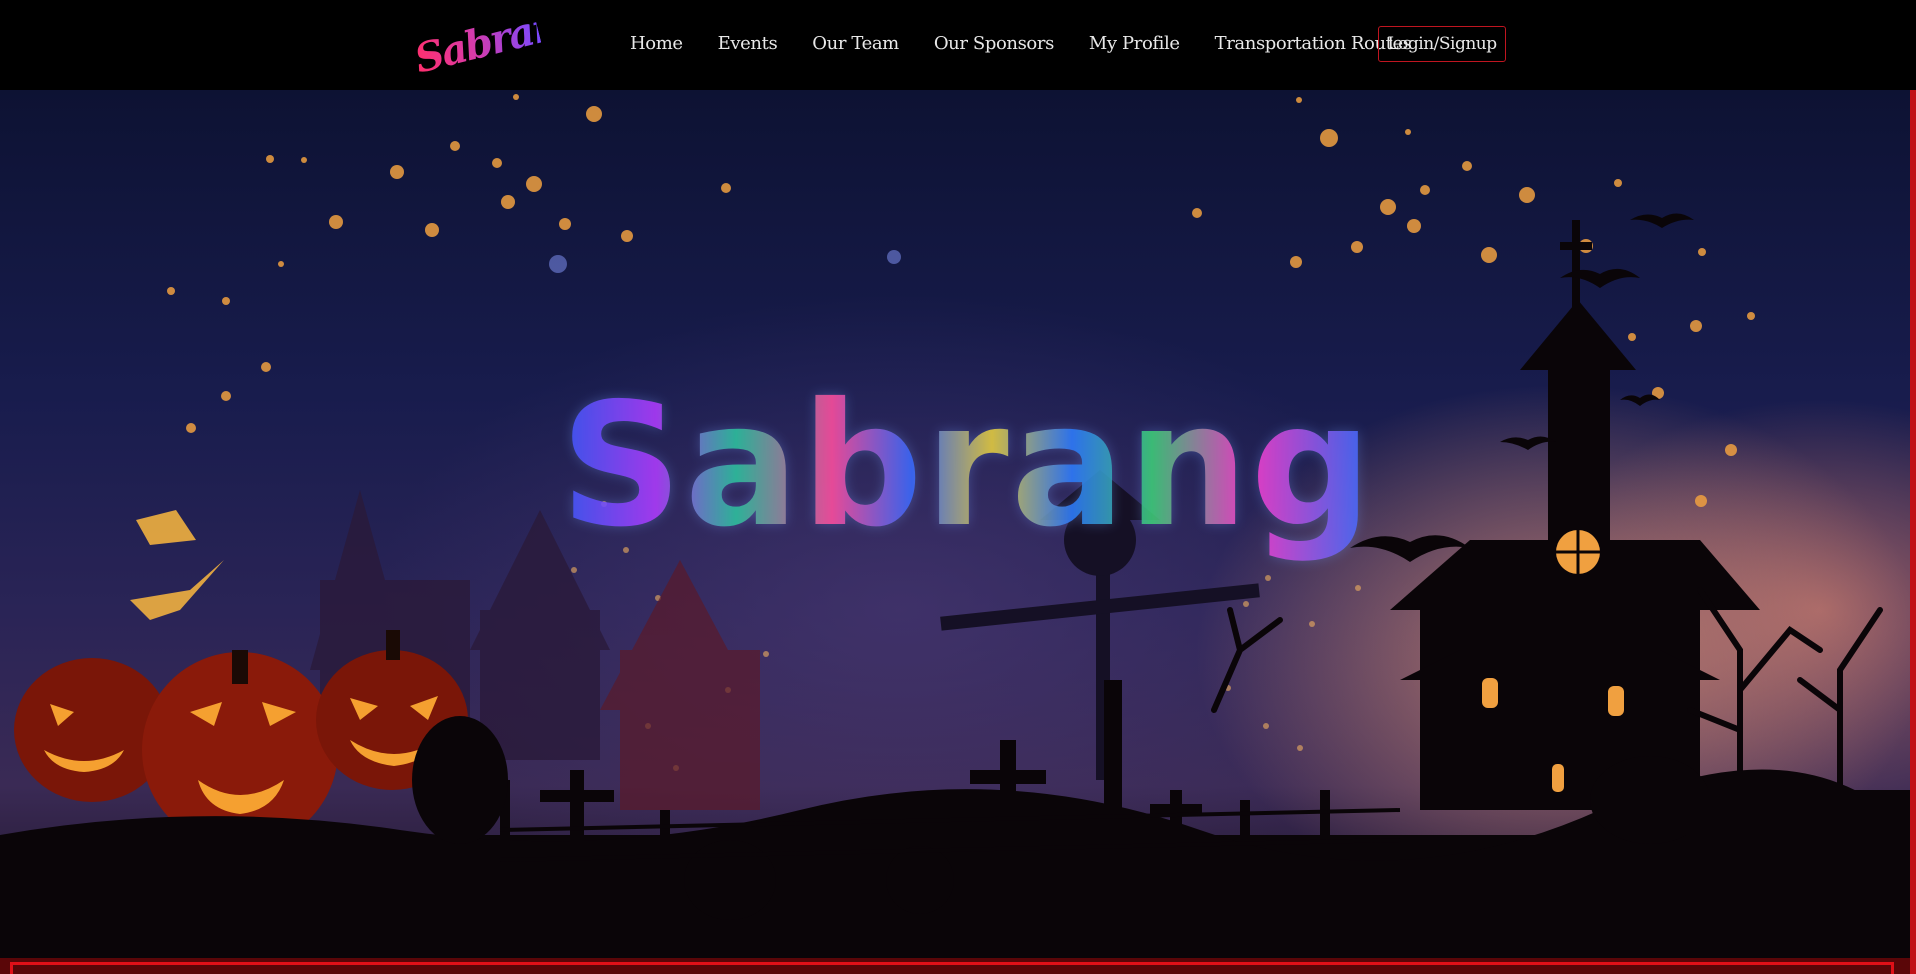 This screenshot has width=1916, height=974. Describe the element at coordinates (498, 46) in the screenshot. I see `logo: Sabrang` at that location.